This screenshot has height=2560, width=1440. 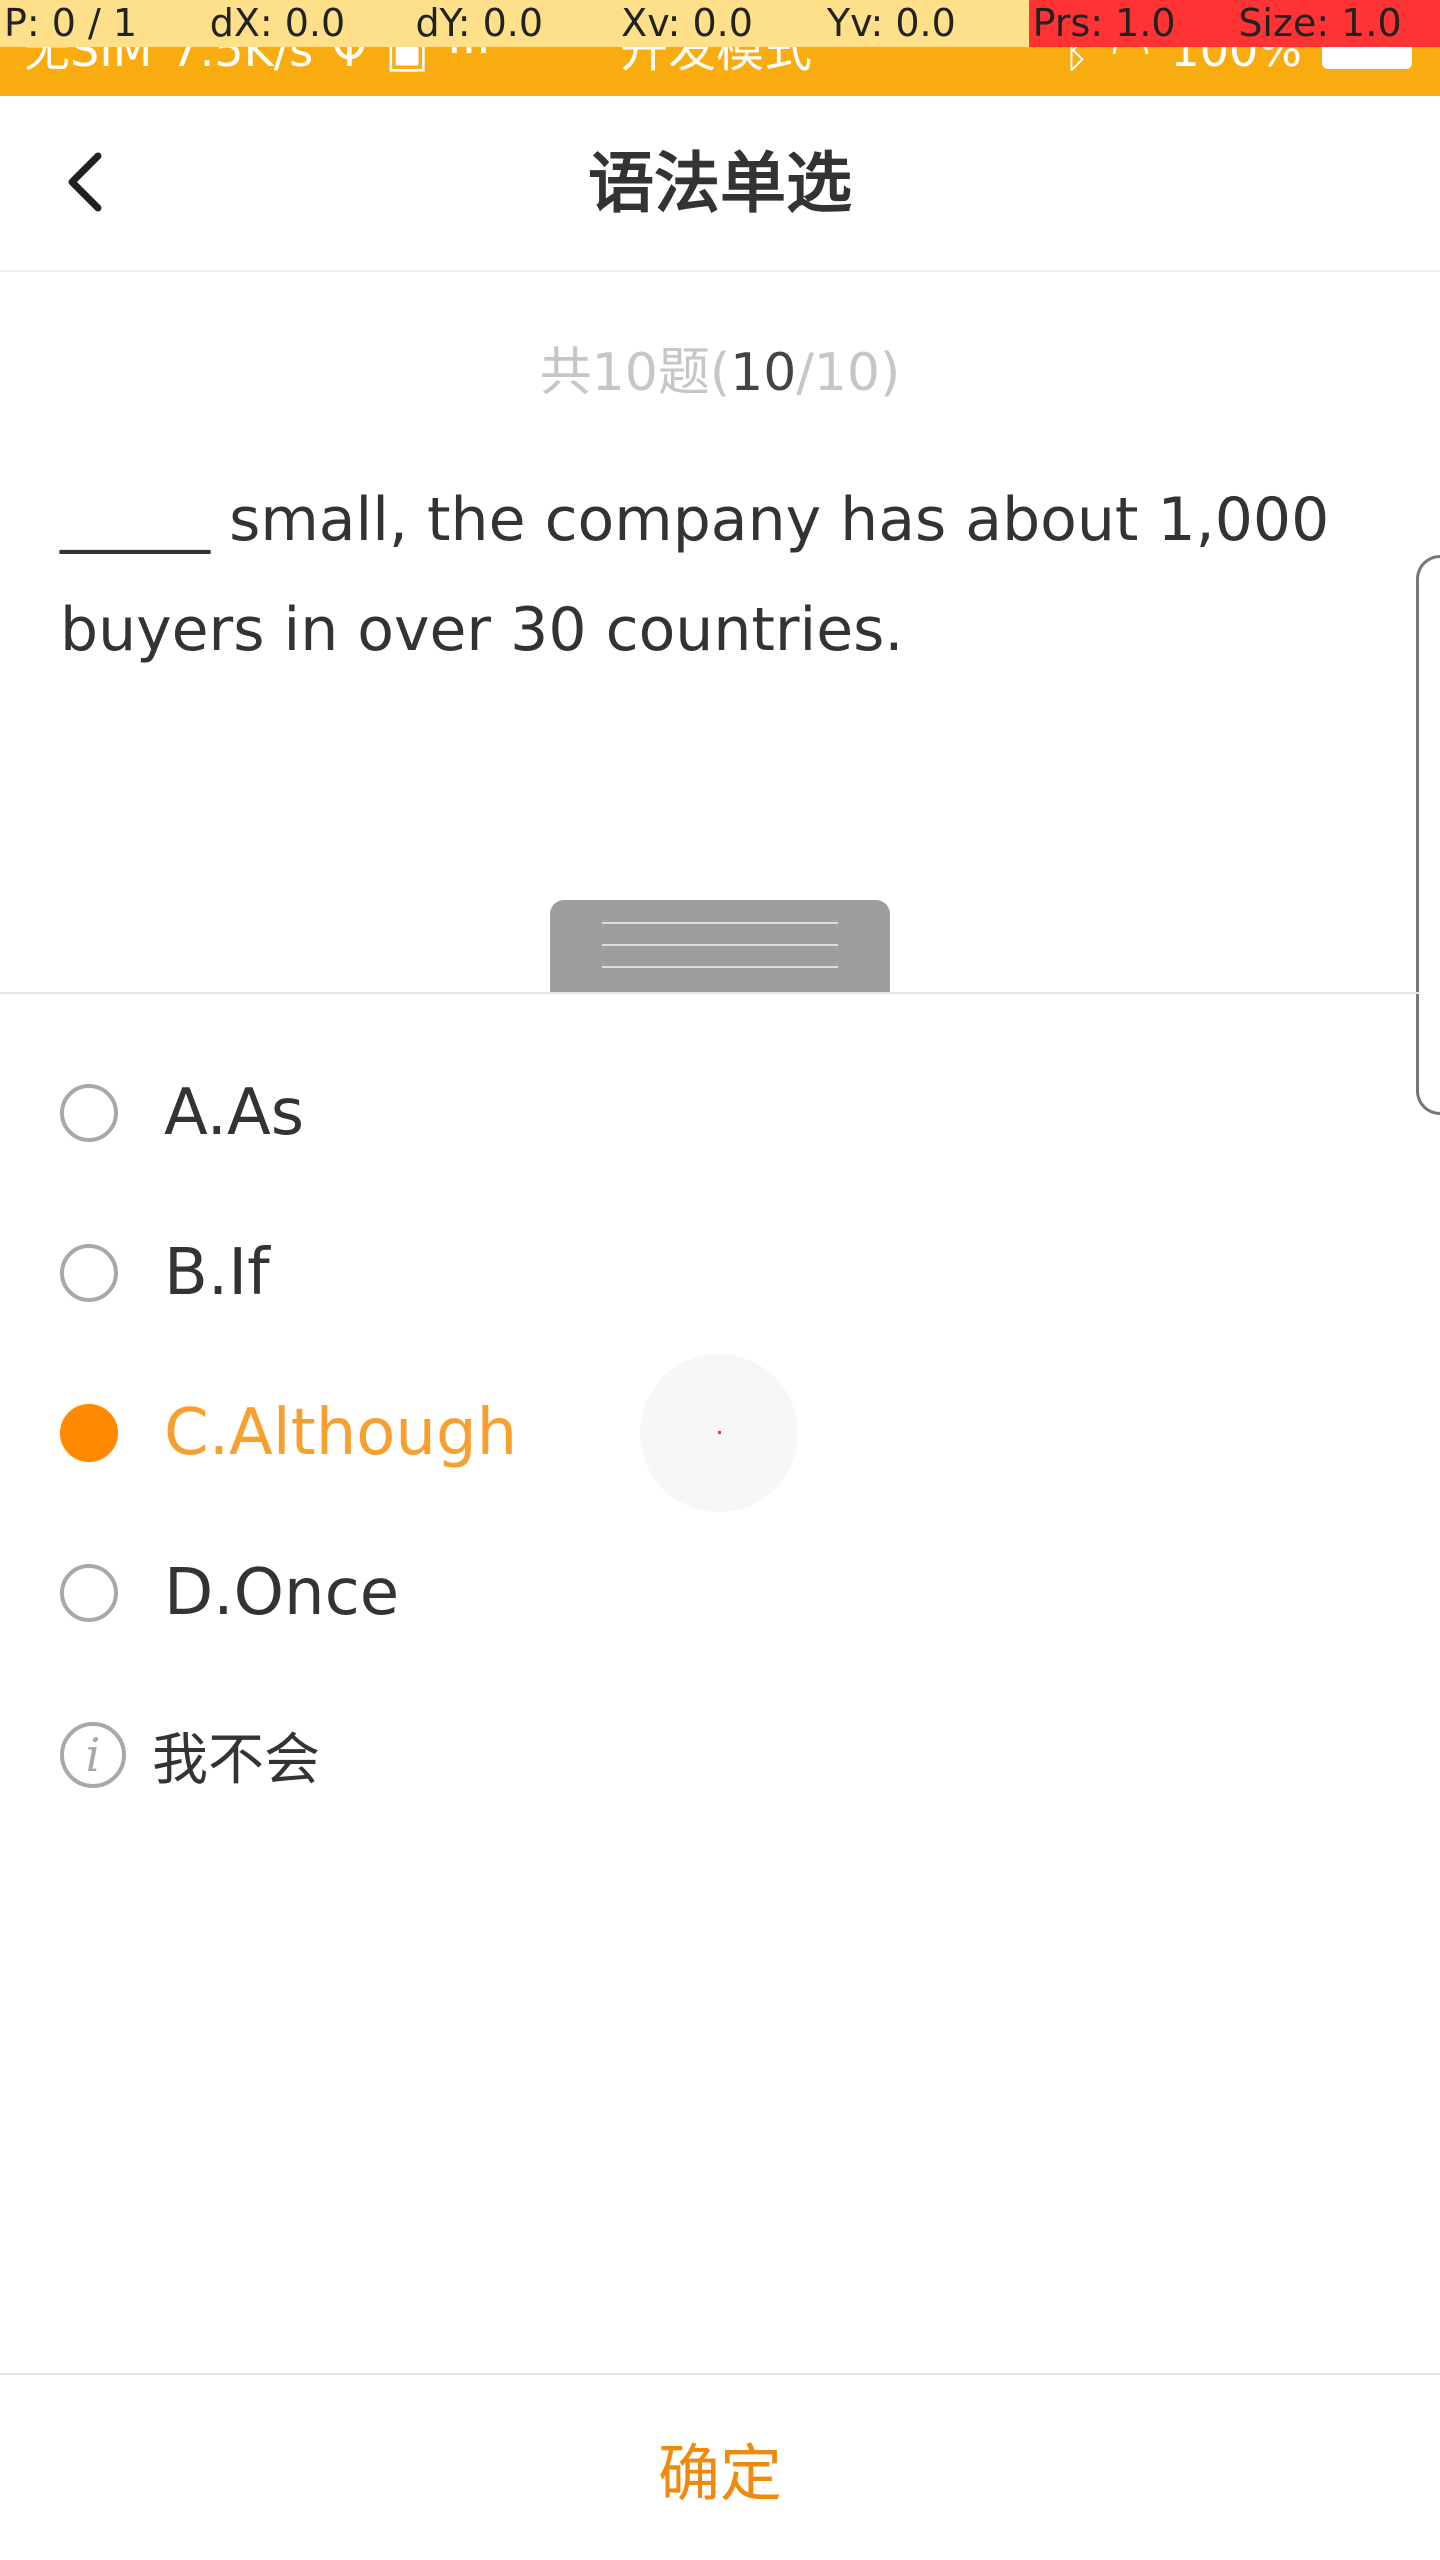 I want to click on app-header: 语法单选, so click(x=720, y=184).